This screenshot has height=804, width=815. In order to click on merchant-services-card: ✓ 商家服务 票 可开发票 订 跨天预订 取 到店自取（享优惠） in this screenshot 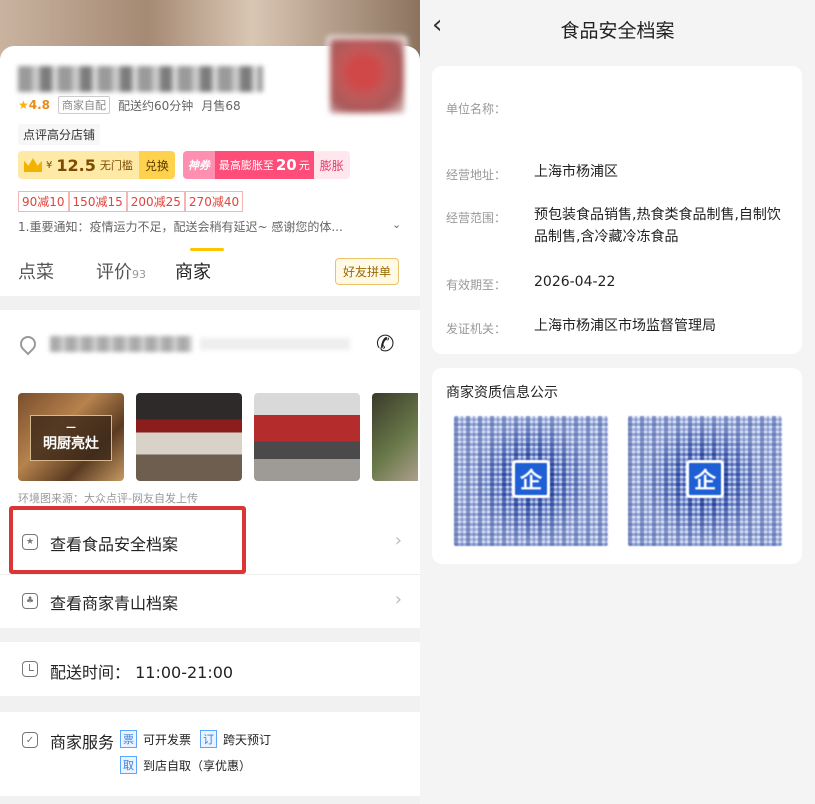, I will do `click(210, 754)`.